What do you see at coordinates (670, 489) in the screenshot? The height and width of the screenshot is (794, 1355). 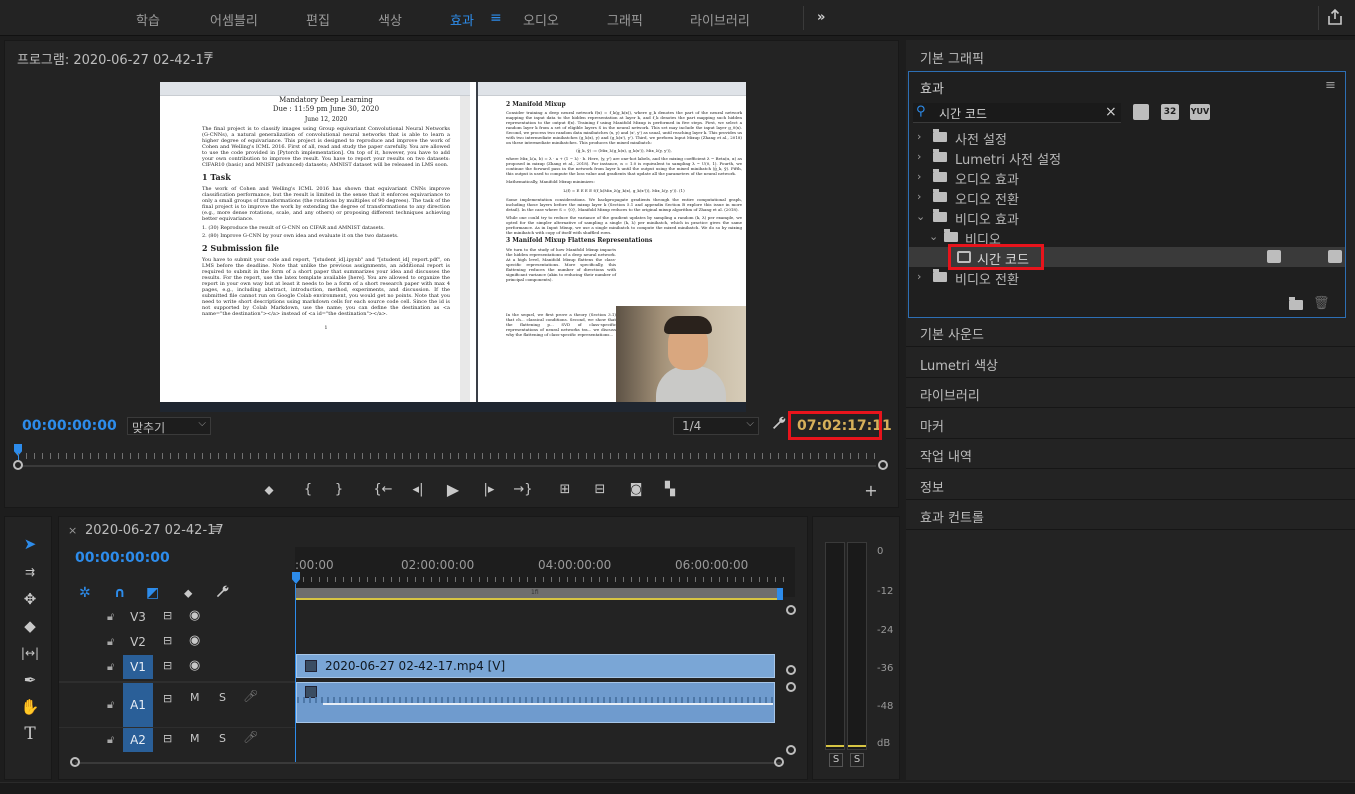 I see `compare-view-icon: ▚` at bounding box center [670, 489].